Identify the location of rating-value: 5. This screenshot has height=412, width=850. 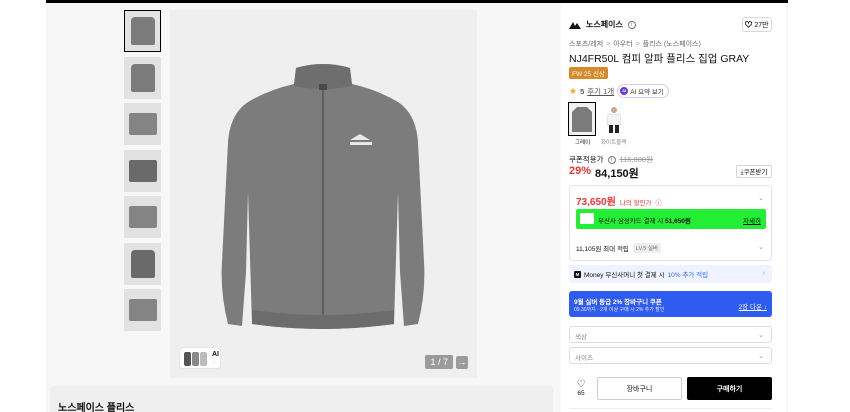
(582, 91).